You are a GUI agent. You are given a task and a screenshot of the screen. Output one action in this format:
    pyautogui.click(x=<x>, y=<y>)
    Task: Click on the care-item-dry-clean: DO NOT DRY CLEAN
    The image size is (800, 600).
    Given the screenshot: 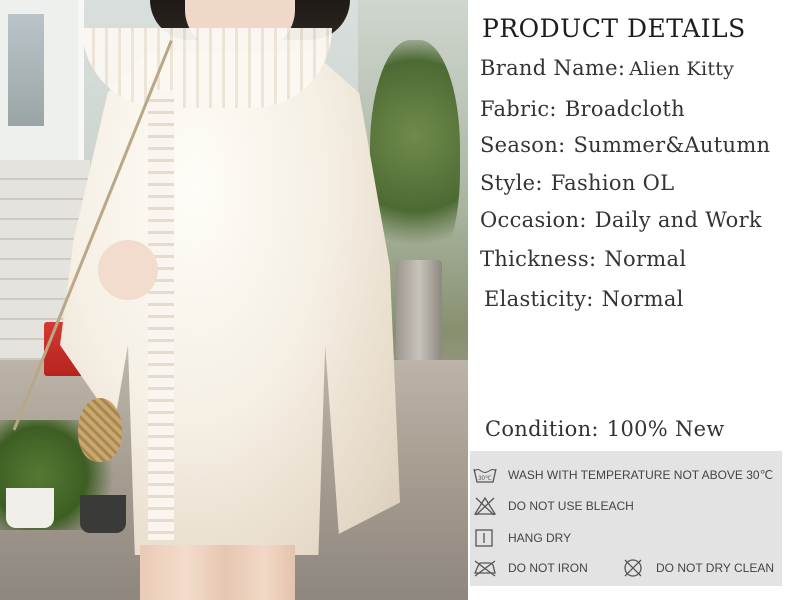 What is the action you would take?
    pyautogui.click(x=697, y=568)
    